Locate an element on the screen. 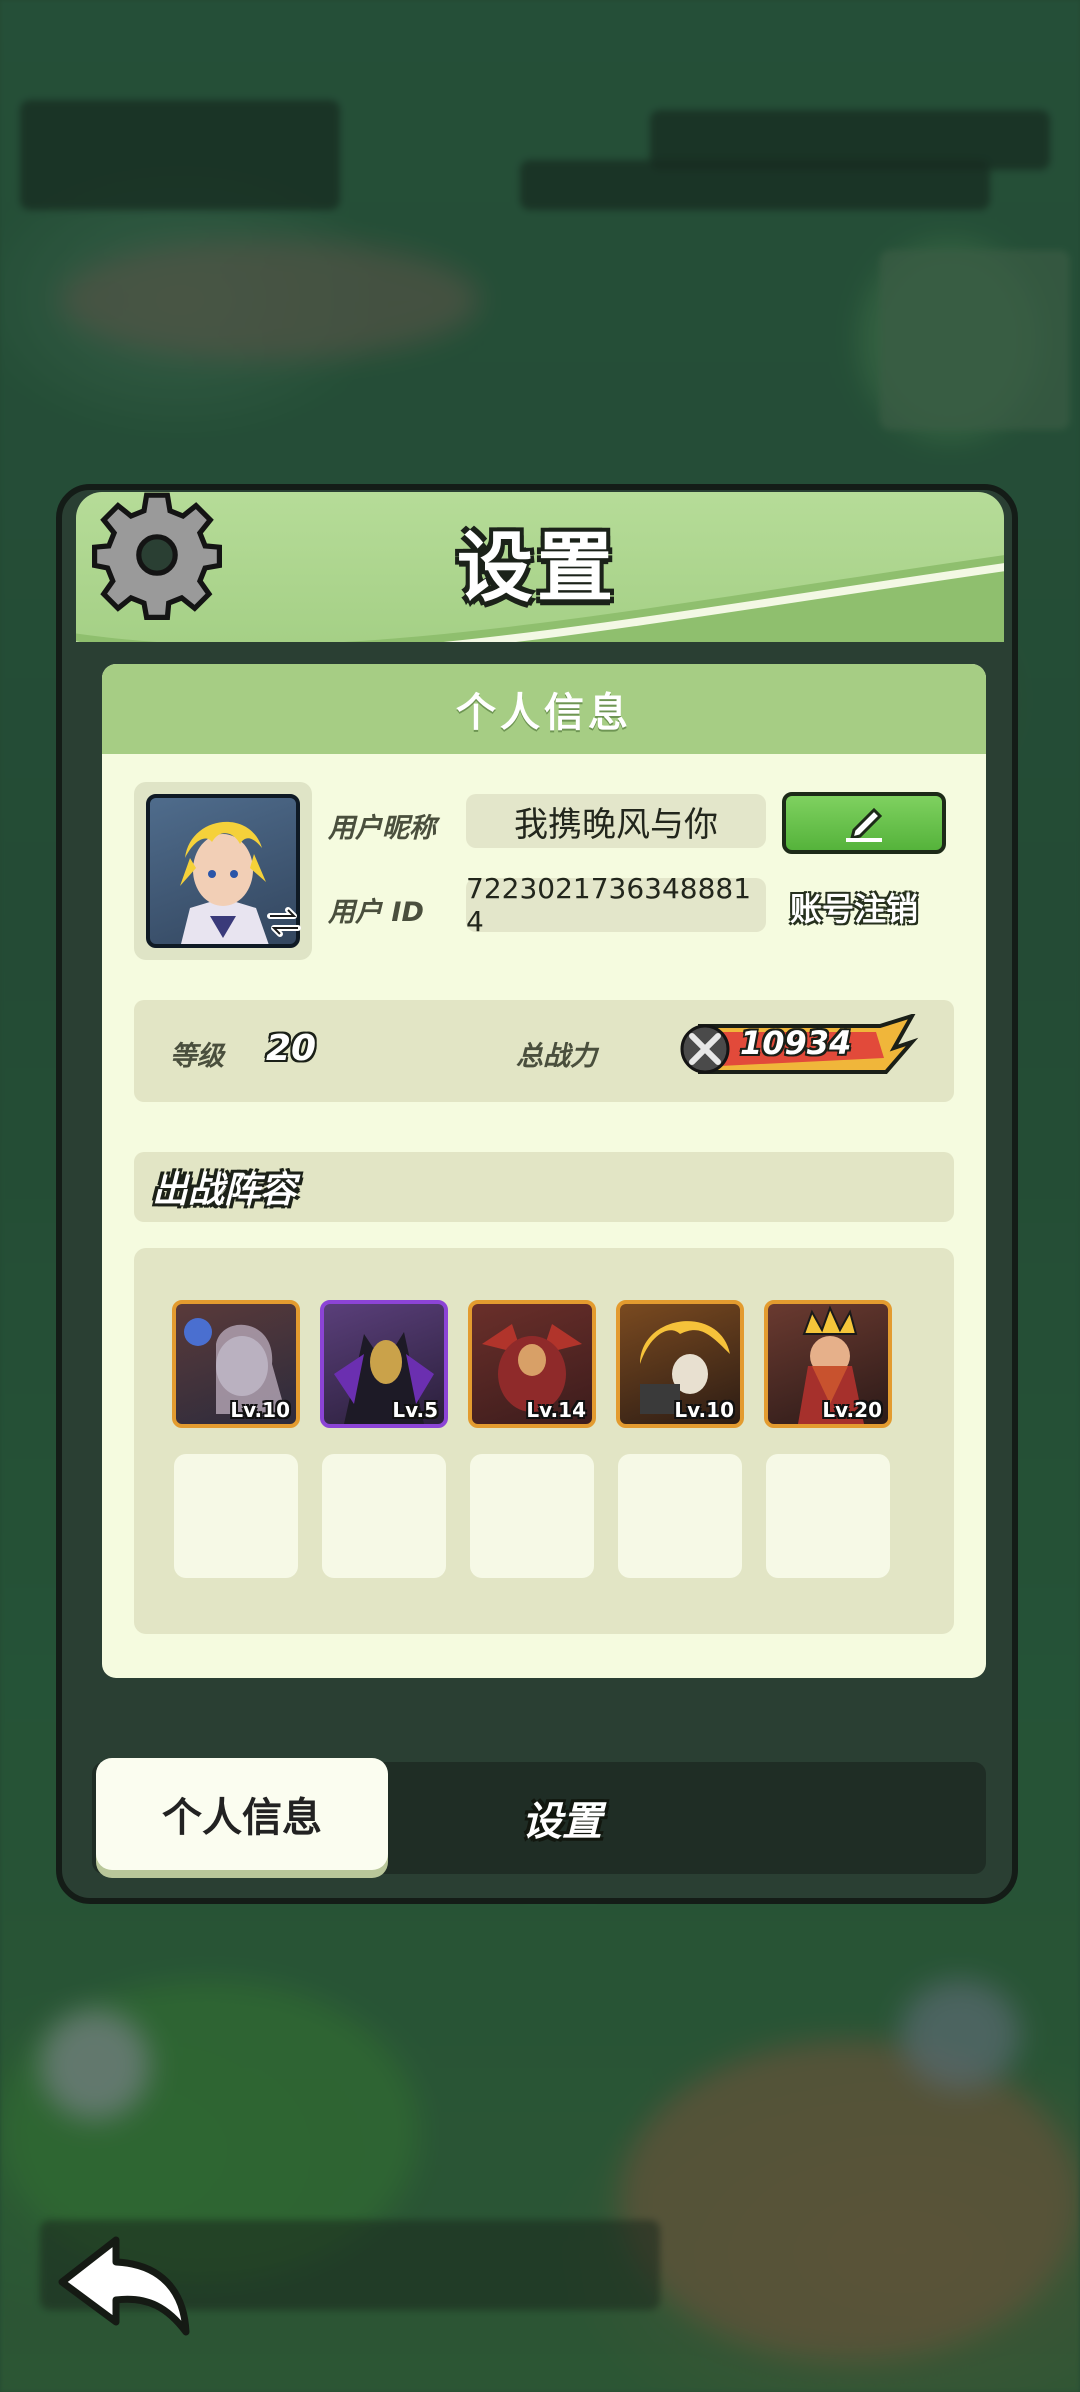 Image resolution: width=1080 pixels, height=2392 pixels. lineup-header: 出战阵容 is located at coordinates (544, 1187).